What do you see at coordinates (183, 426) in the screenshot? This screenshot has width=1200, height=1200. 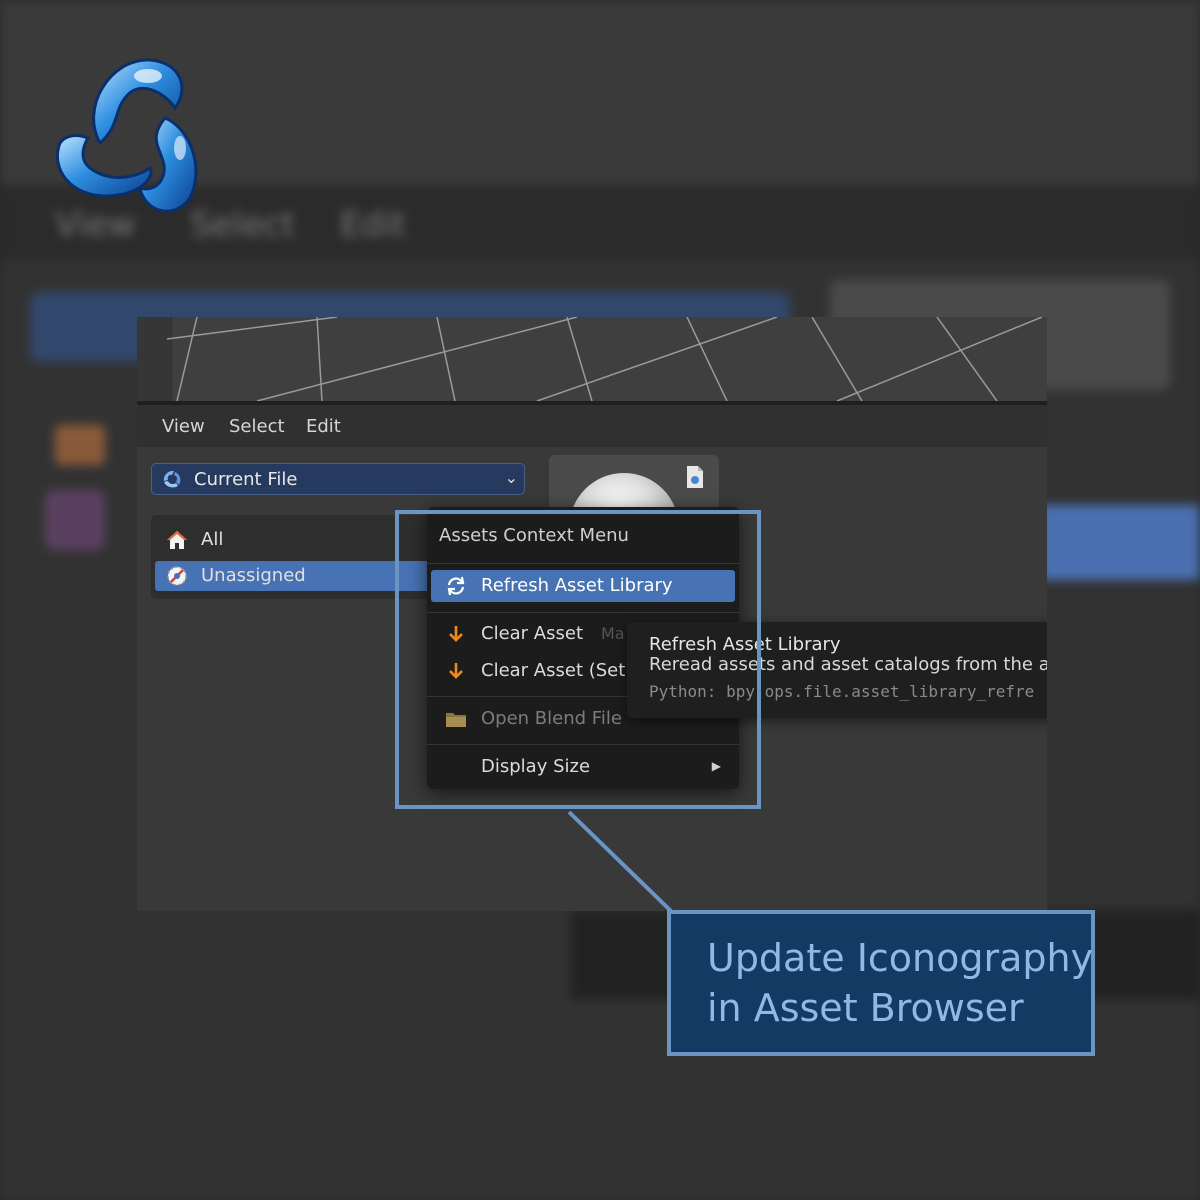 I see `menu-view: View` at bounding box center [183, 426].